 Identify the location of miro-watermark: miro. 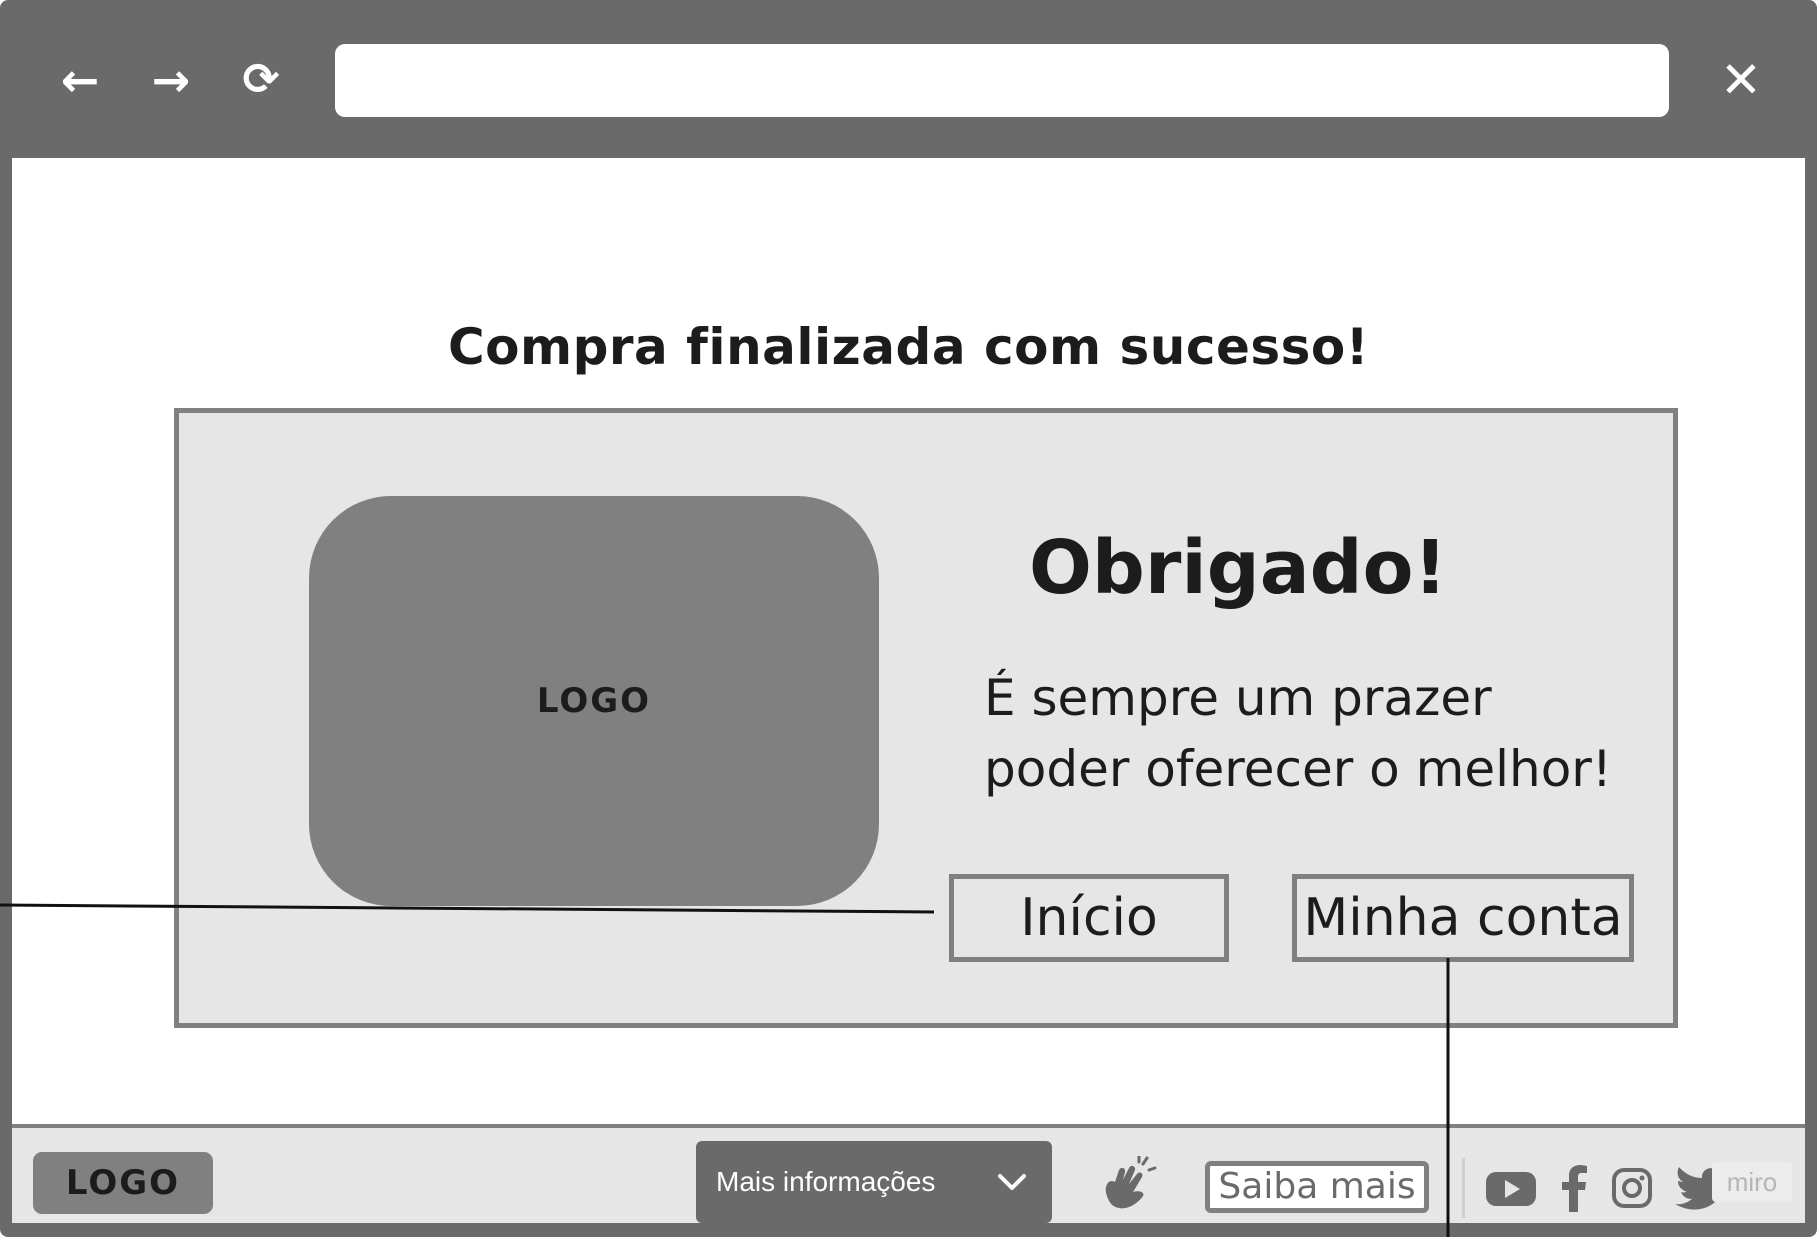
(1752, 1182).